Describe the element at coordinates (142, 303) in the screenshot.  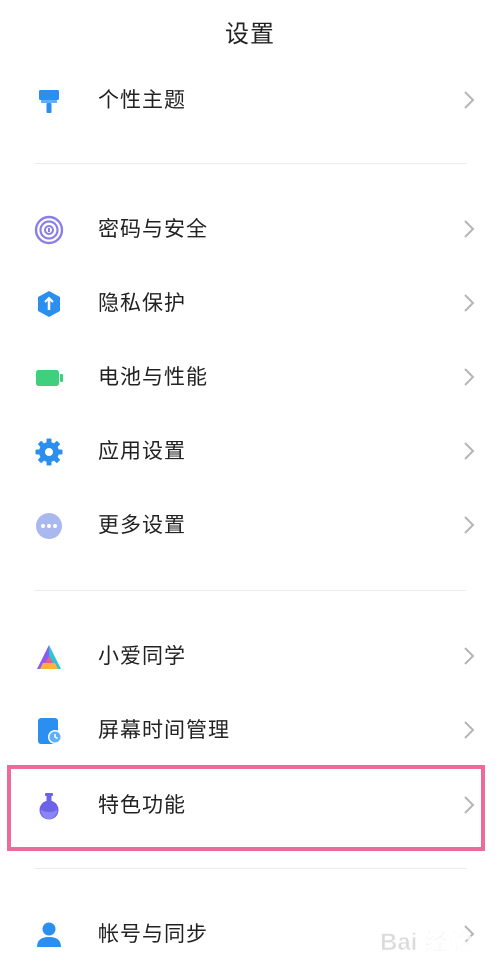
I see `settings-item-label: 隐私保护` at that location.